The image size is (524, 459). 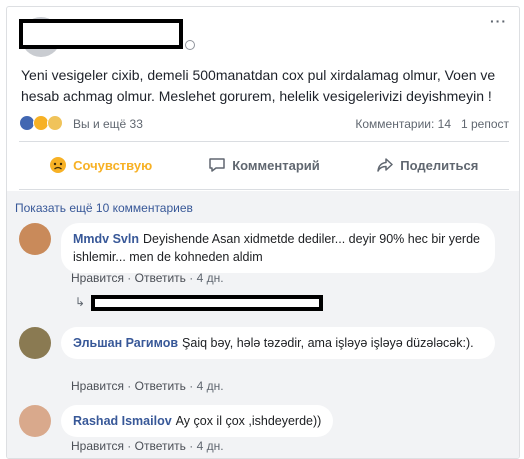 I want to click on comment-button-label: Комментарий, so click(x=276, y=165).